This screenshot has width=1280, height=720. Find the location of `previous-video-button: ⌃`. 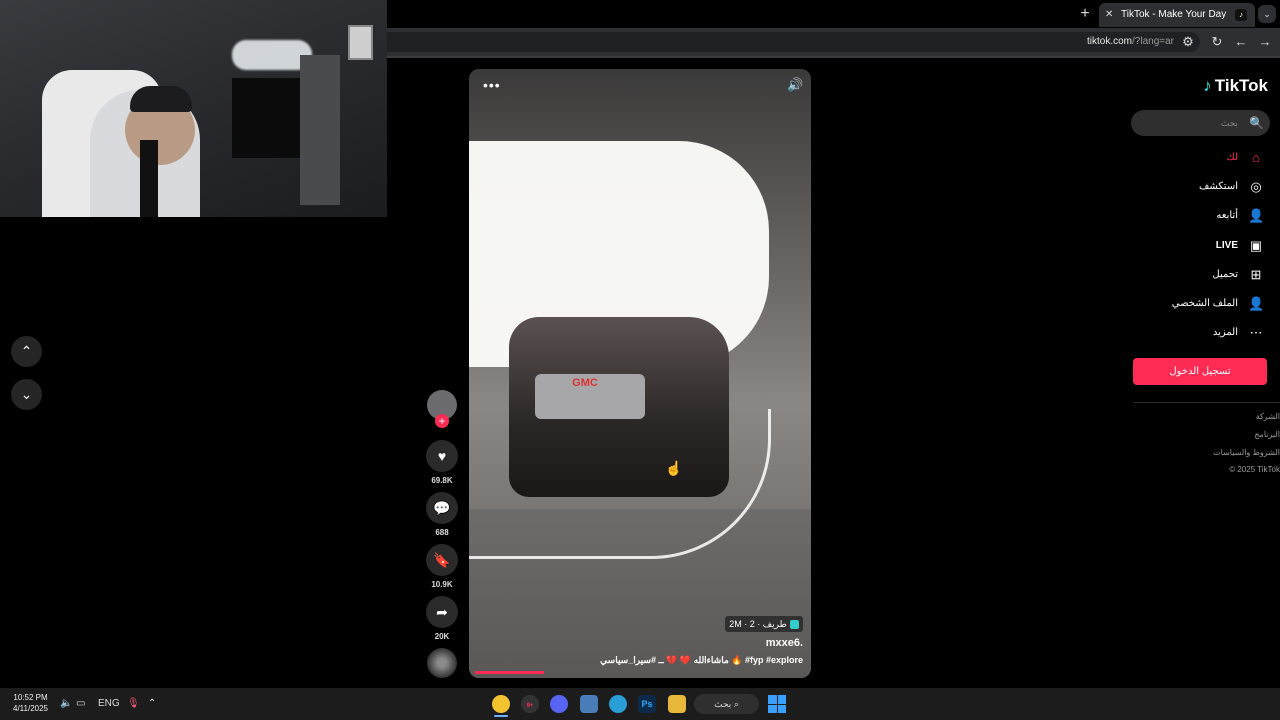

previous-video-button: ⌃ is located at coordinates (26, 351).